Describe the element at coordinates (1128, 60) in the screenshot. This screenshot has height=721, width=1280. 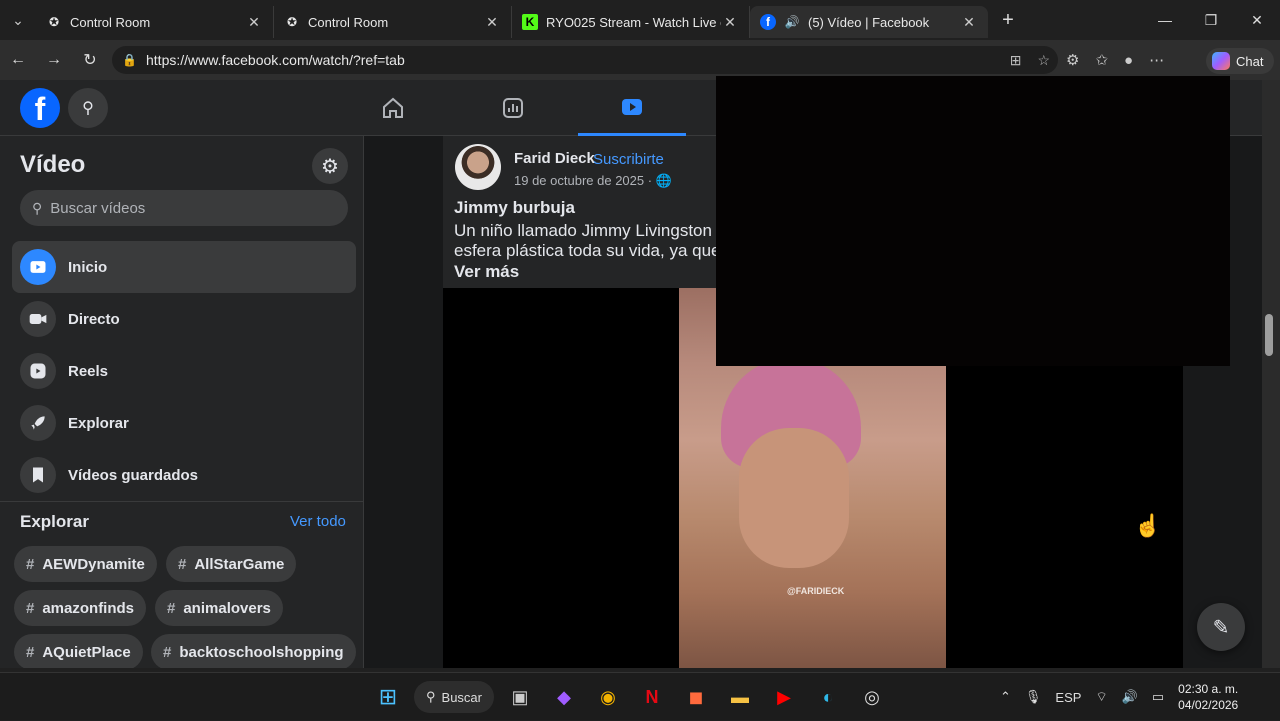
I see `profile-icon: ●` at that location.